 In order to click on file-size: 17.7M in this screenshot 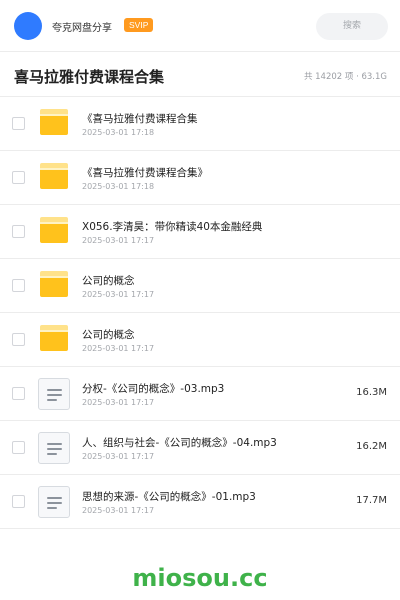, I will do `click(371, 500)`.